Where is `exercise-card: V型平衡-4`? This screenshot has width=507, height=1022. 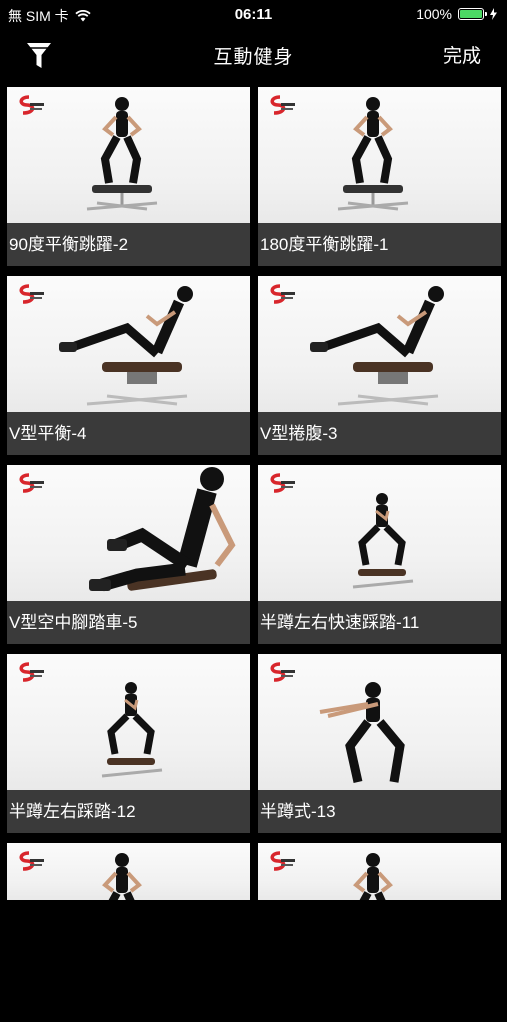 exercise-card: V型平衡-4 is located at coordinates (128, 365).